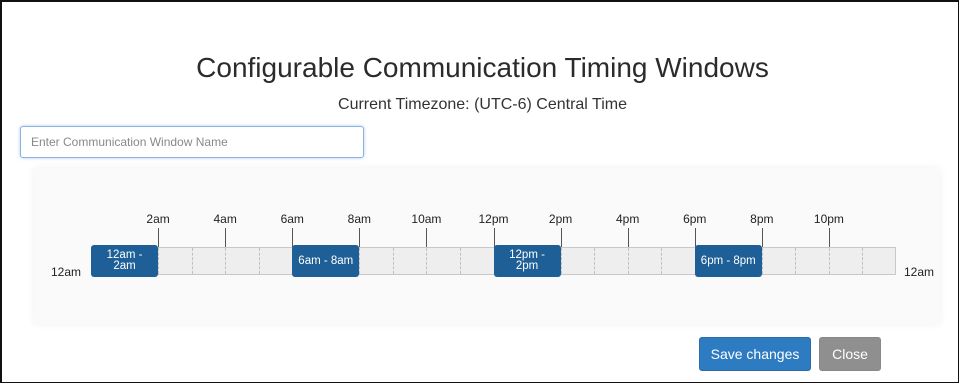  Describe the element at coordinates (158, 219) in the screenshot. I see `timeline-hour-label: 2am` at that location.